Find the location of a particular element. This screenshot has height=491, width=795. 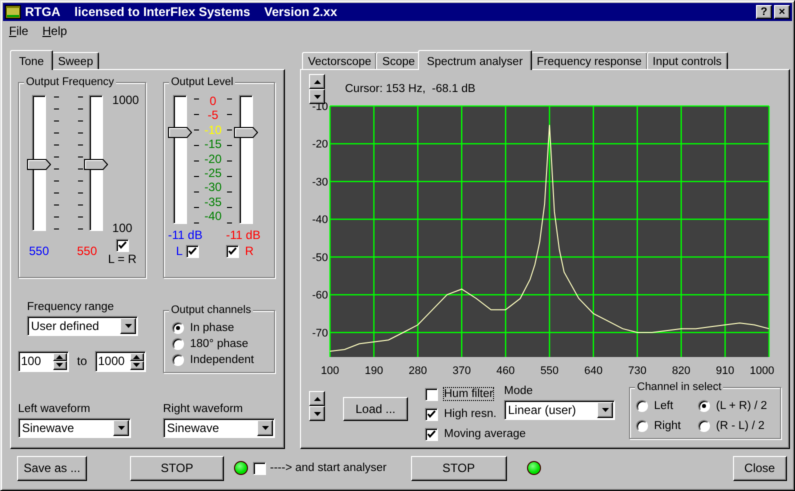

scale-label: -15 is located at coordinates (213, 145).